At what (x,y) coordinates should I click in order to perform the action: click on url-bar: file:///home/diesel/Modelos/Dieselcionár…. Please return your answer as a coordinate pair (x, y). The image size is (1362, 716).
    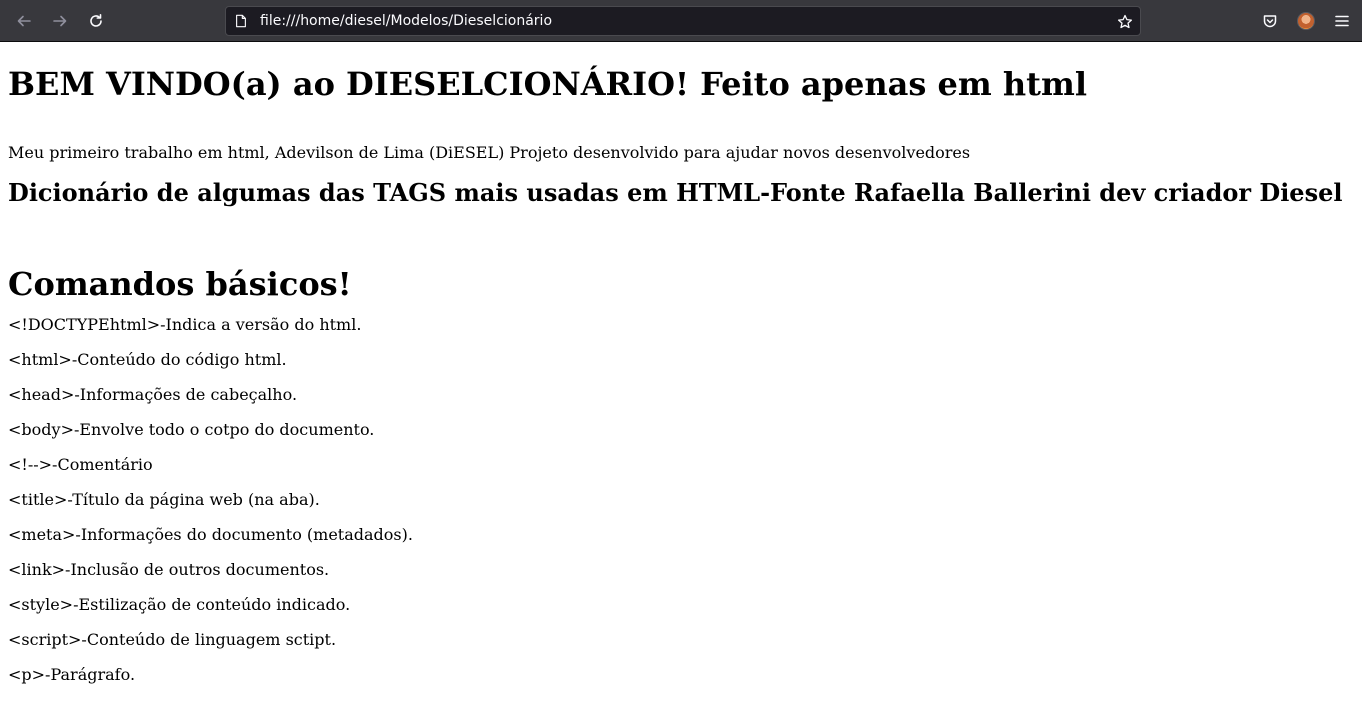
    Looking at the image, I should click on (683, 21).